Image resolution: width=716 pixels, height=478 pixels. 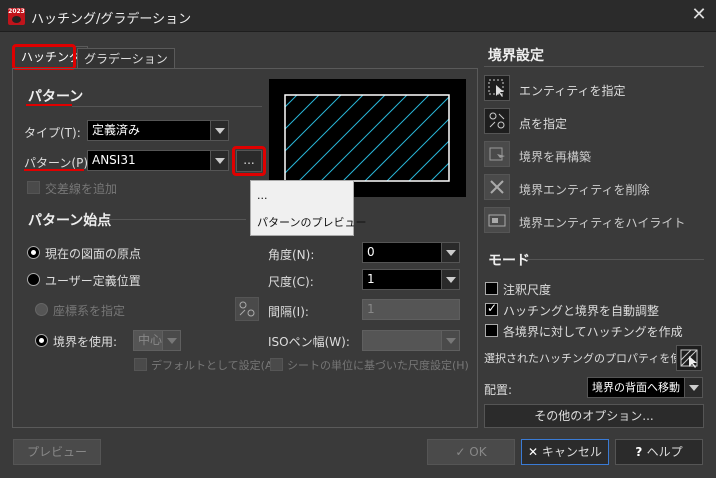 What do you see at coordinates (81, 189) in the screenshot?
I see `crosshatch-label: 交差線を追加` at bounding box center [81, 189].